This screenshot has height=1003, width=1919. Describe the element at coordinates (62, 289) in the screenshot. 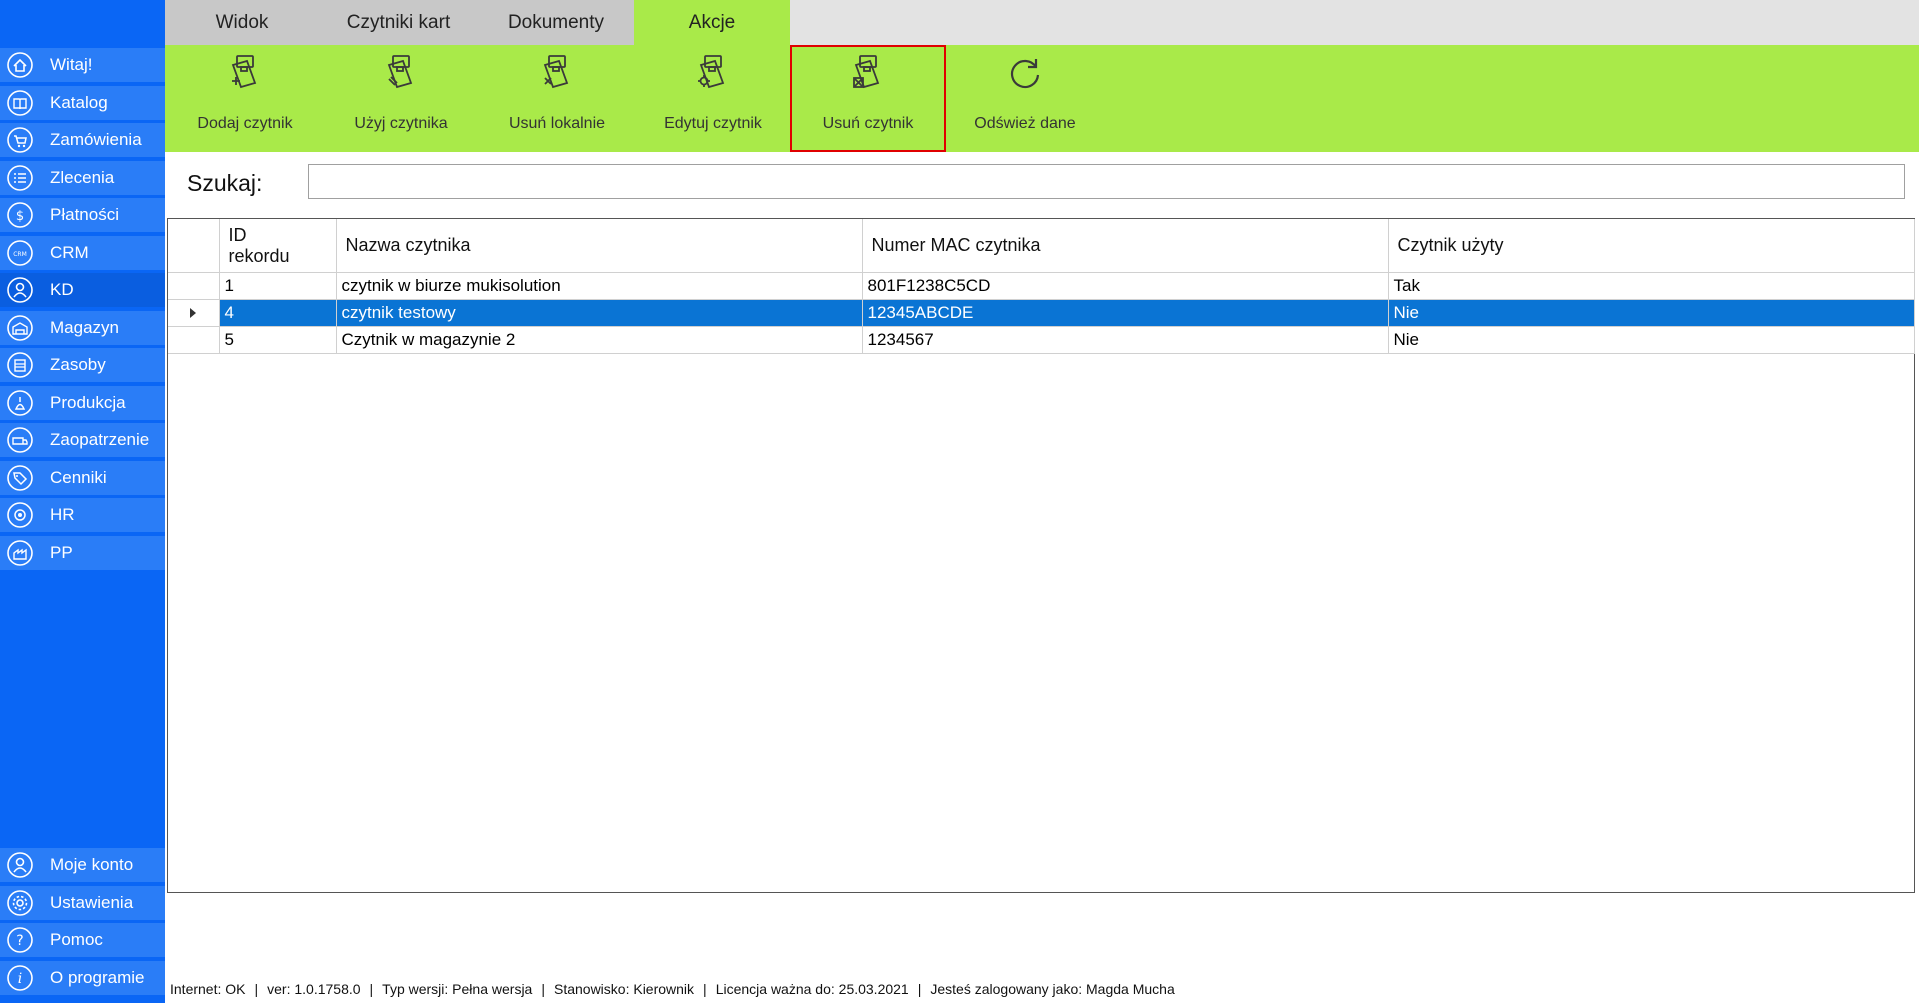

I see `sidebar-item-label: KD` at that location.